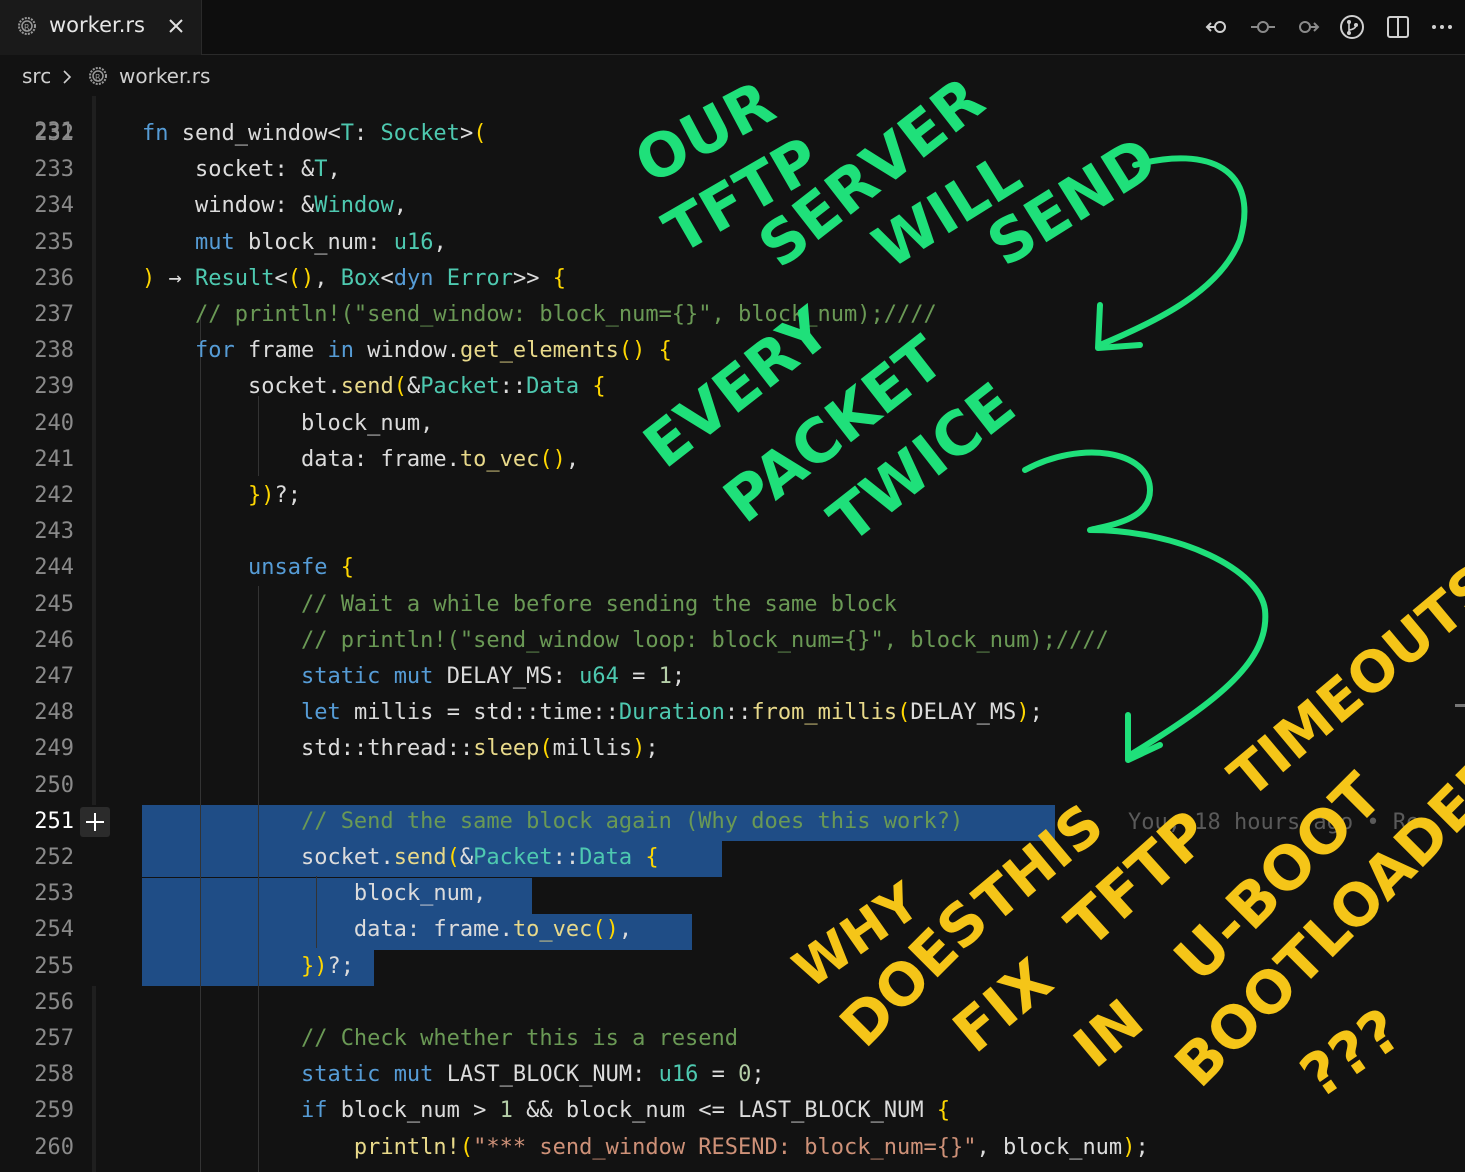 The image size is (1465, 1172). Describe the element at coordinates (36, 76) in the screenshot. I see `breadcrumb-folder: src` at that location.